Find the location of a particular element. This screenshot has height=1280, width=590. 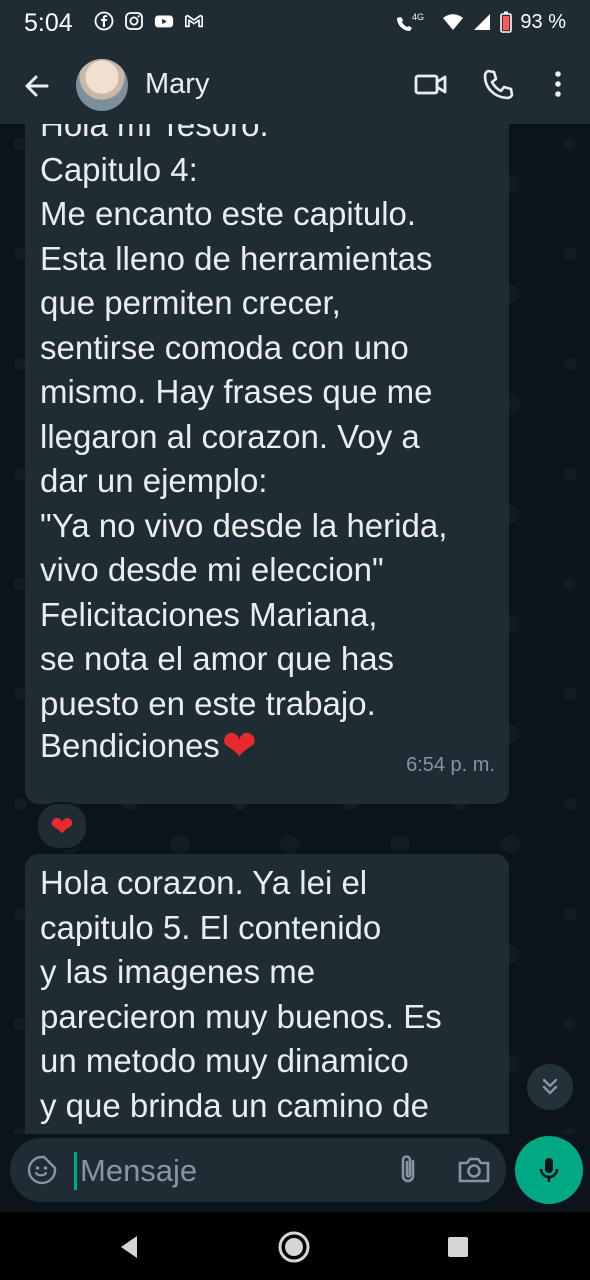

message-input is located at coordinates (230, 1171).